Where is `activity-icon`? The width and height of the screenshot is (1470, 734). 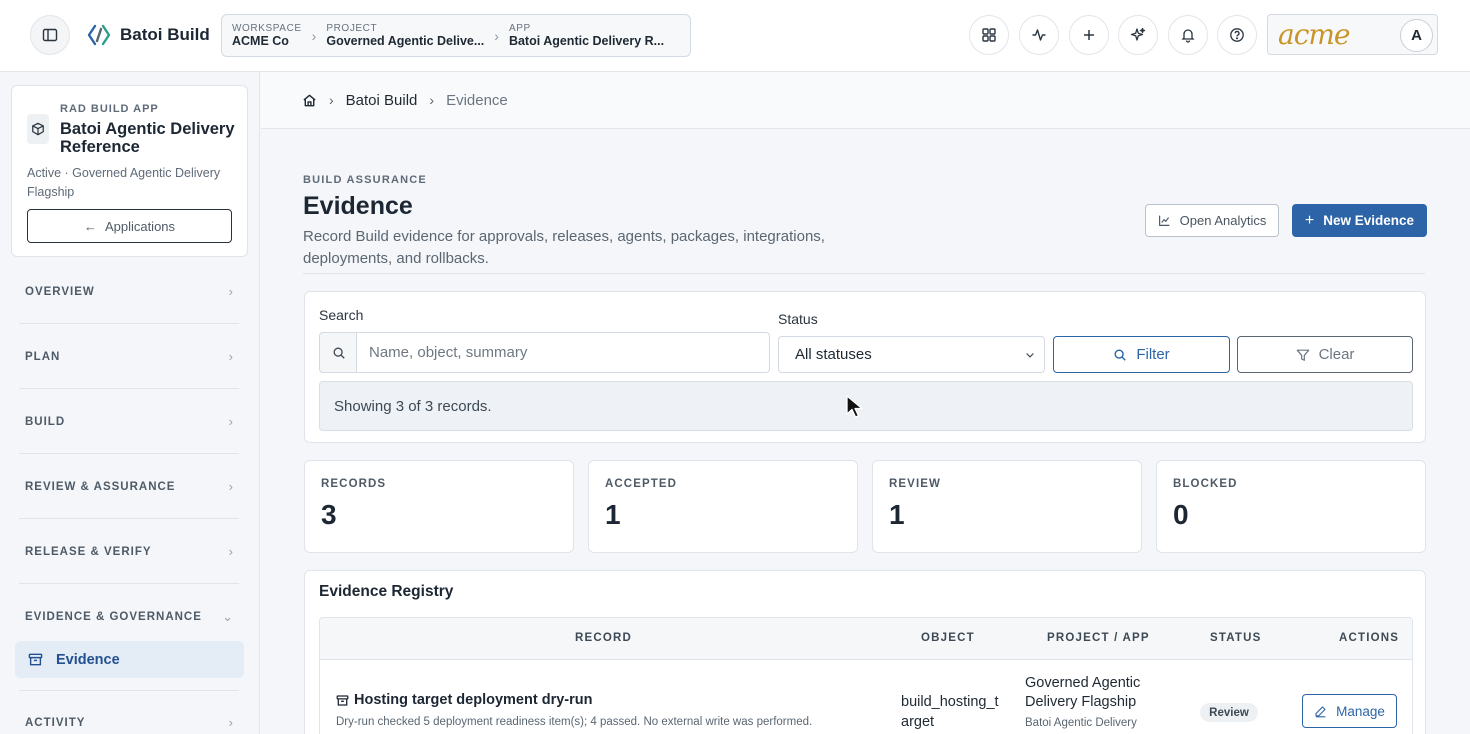
activity-icon is located at coordinates (1039, 35).